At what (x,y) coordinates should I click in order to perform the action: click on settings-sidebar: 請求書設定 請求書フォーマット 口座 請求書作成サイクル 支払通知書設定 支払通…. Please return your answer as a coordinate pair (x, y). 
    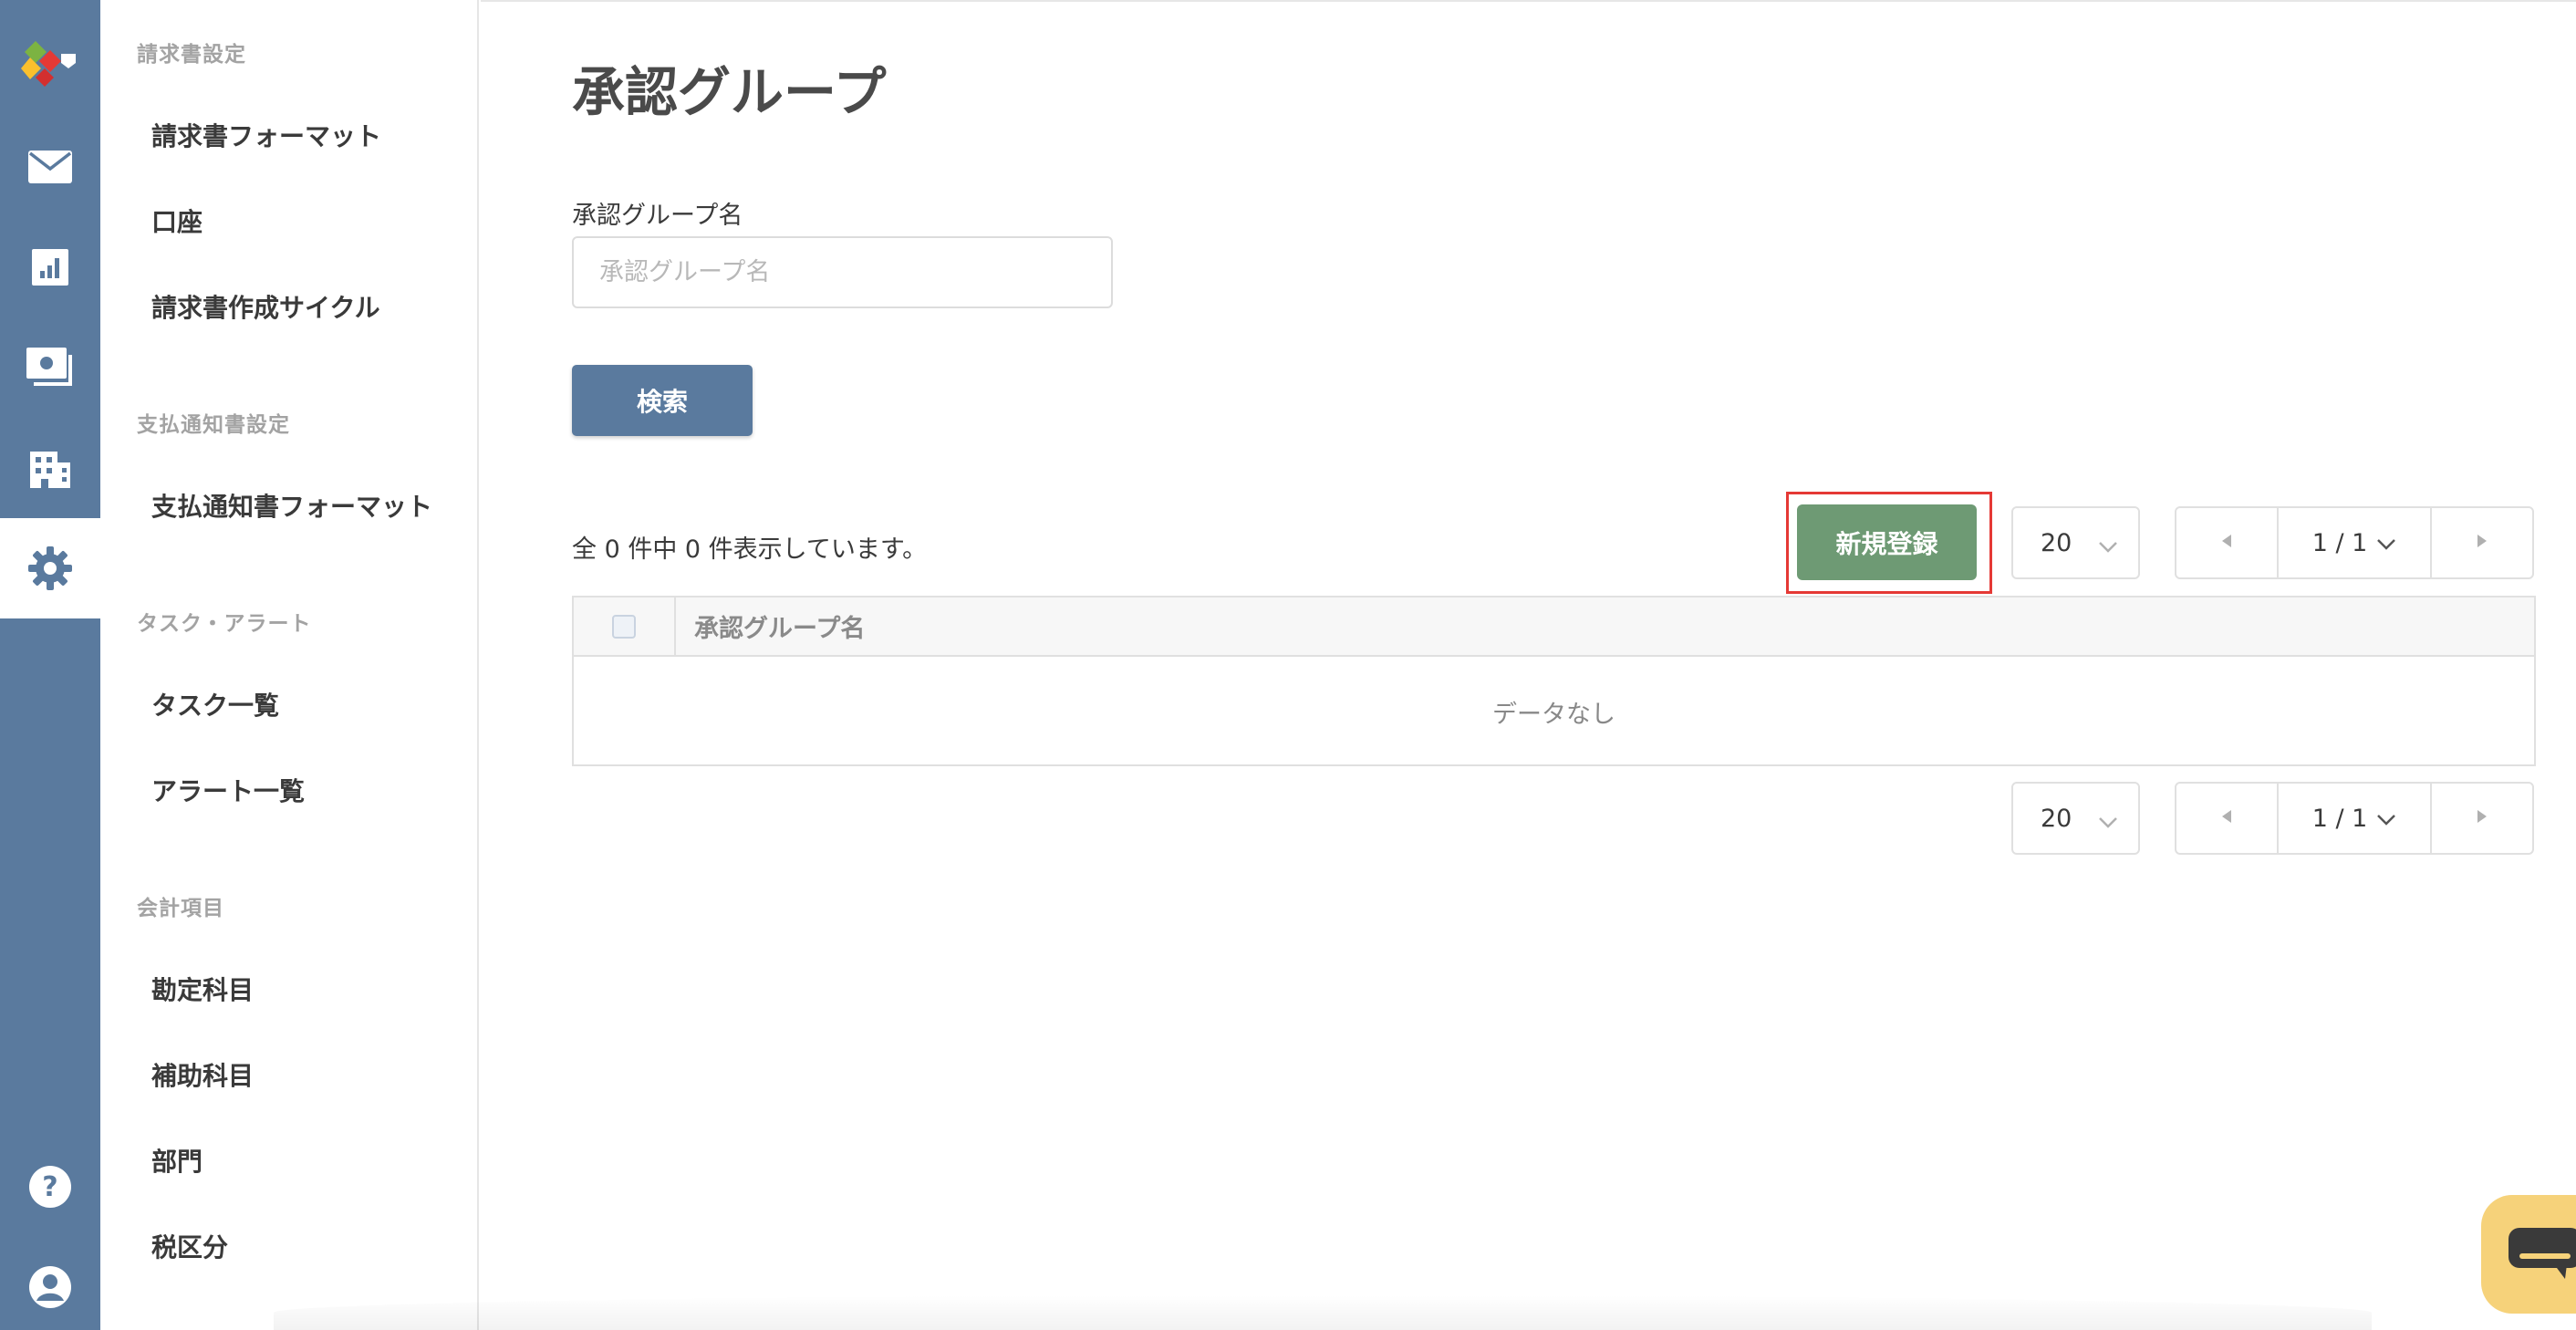
    Looking at the image, I should click on (289, 665).